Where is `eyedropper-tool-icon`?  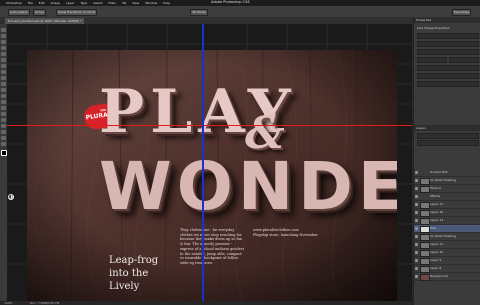
eyedropper-tool-icon is located at coordinates (3, 60).